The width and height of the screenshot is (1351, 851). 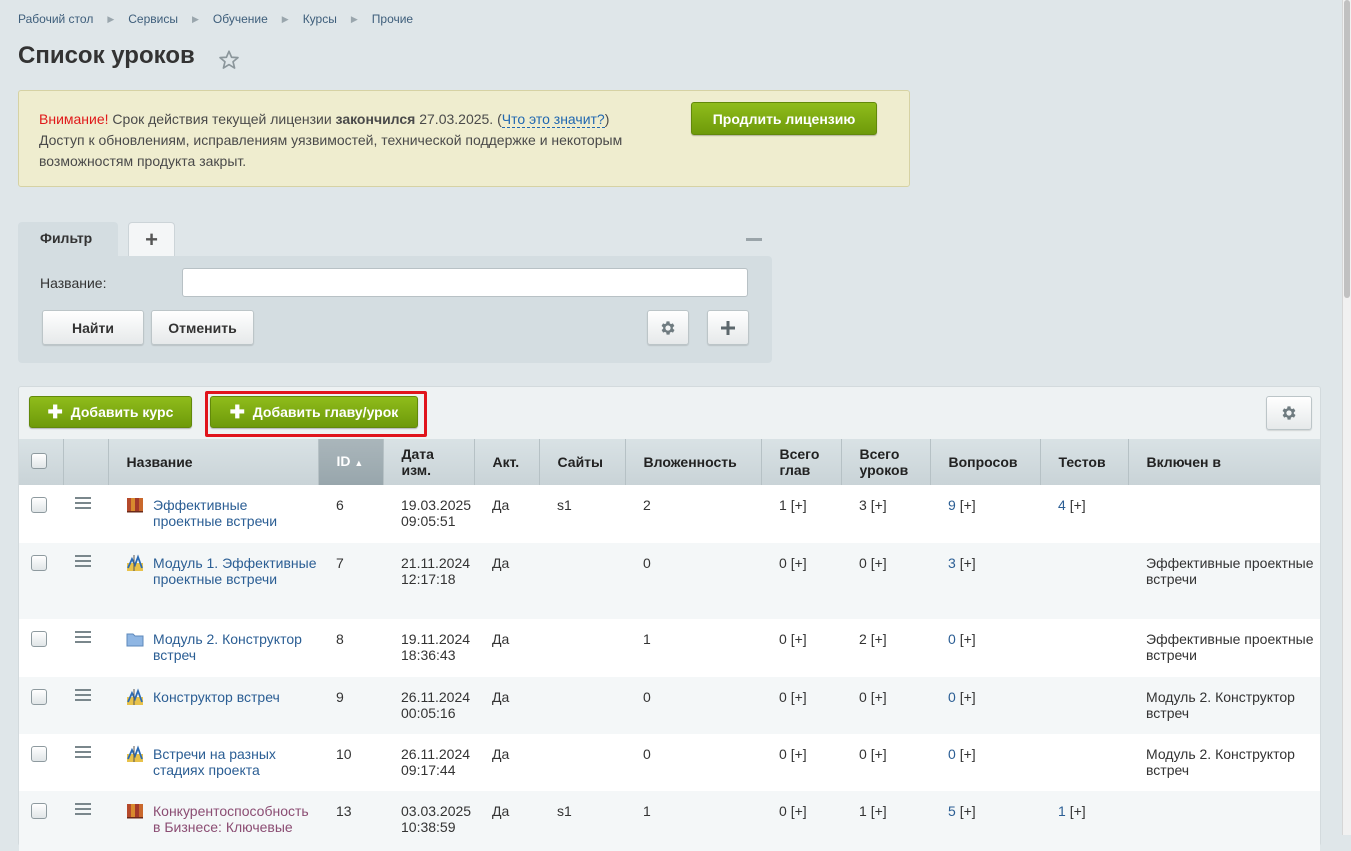 I want to click on questions-count: 9, so click(x=952, y=505).